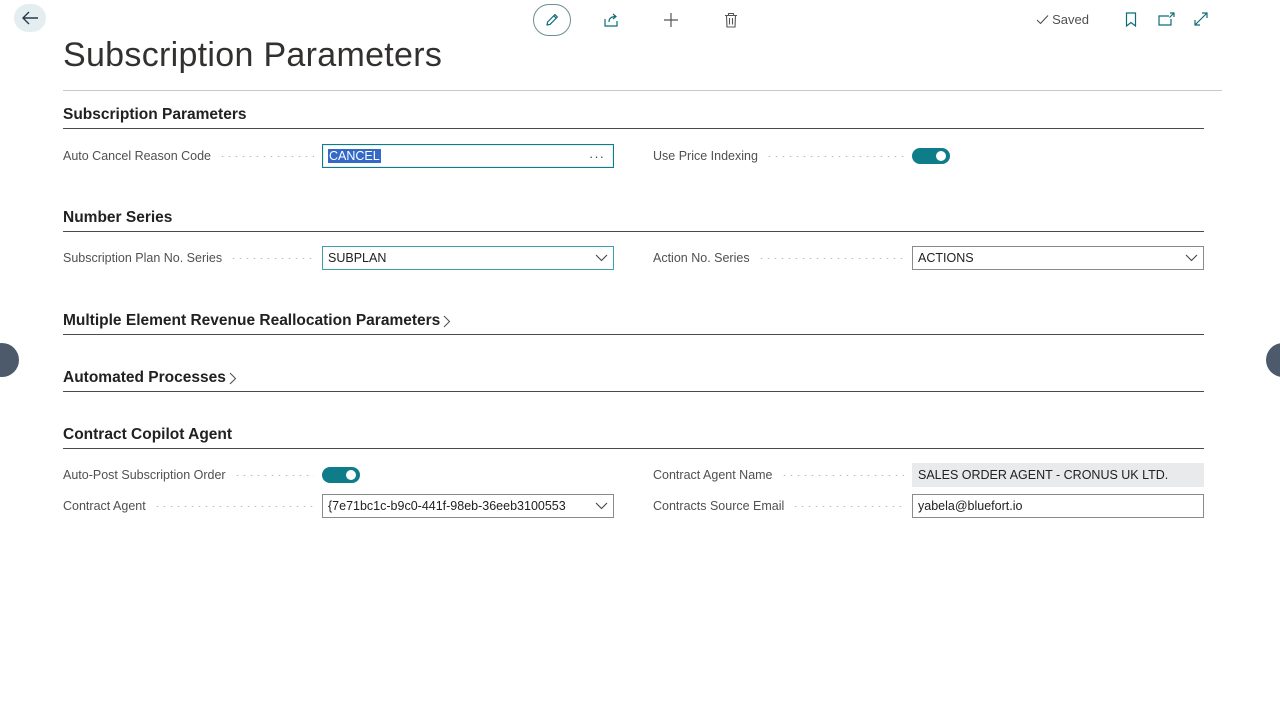  I want to click on section-title: Contract Copilot Agent, so click(148, 434).